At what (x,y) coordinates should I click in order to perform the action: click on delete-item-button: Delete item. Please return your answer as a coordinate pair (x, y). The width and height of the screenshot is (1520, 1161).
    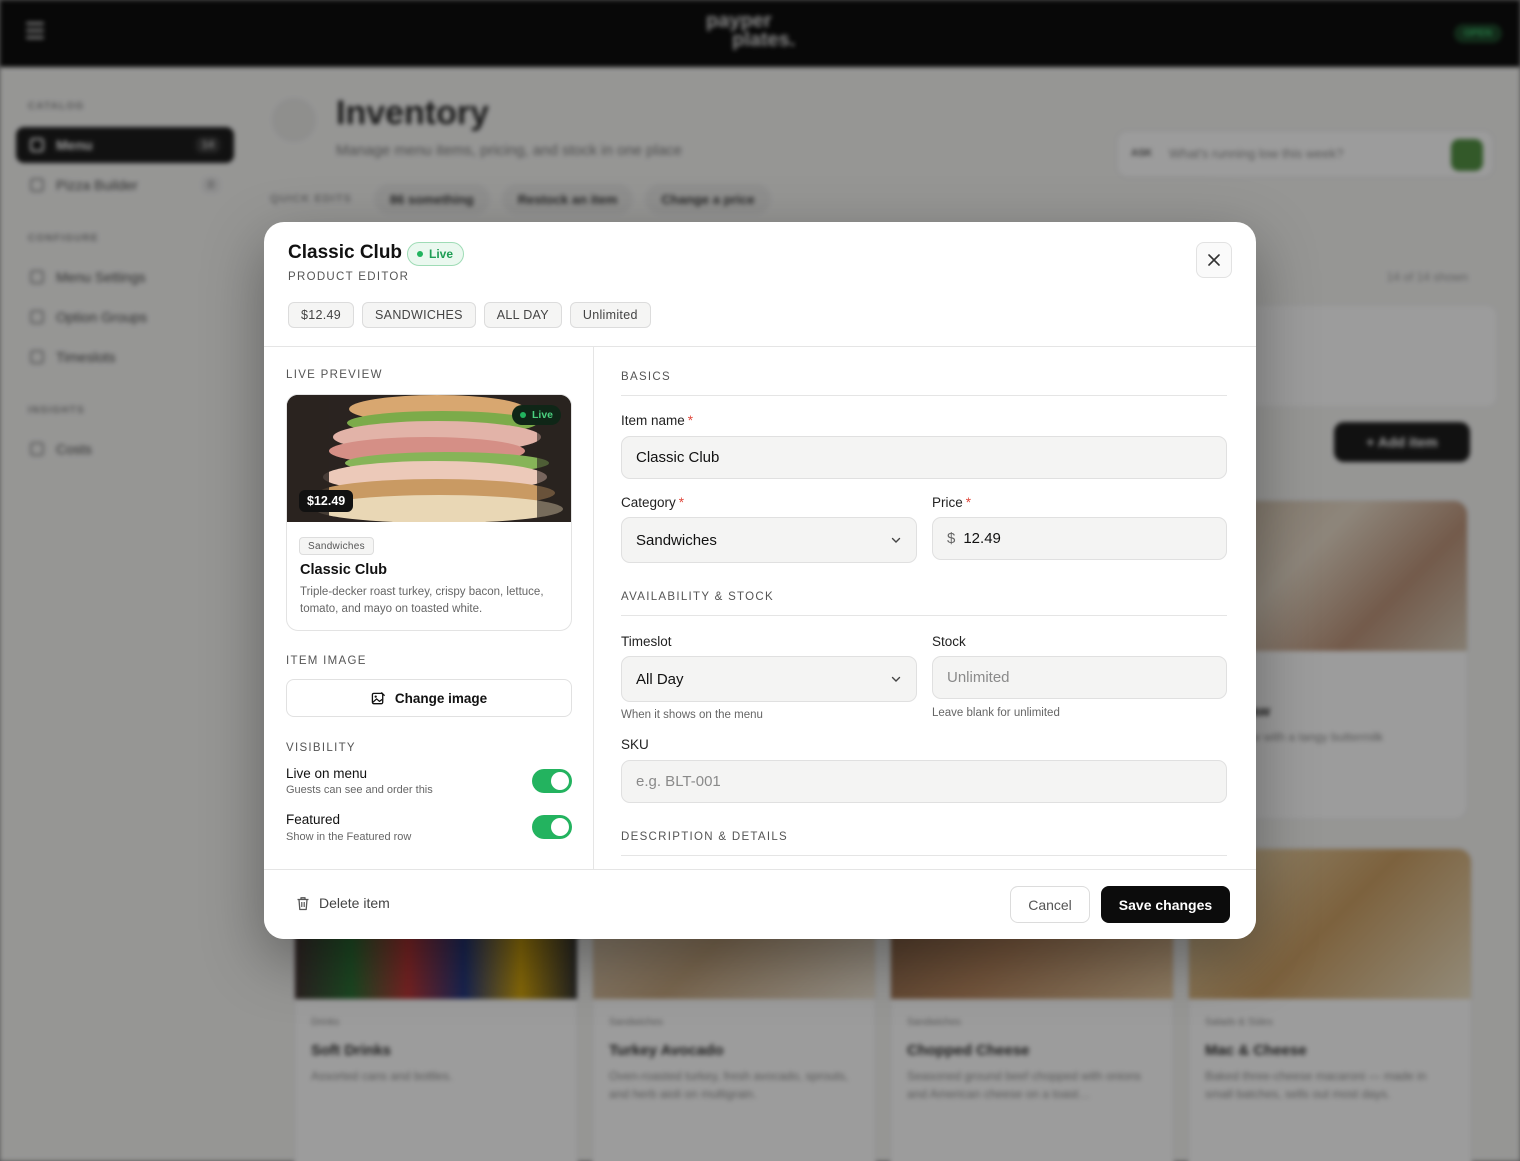
    Looking at the image, I should click on (343, 903).